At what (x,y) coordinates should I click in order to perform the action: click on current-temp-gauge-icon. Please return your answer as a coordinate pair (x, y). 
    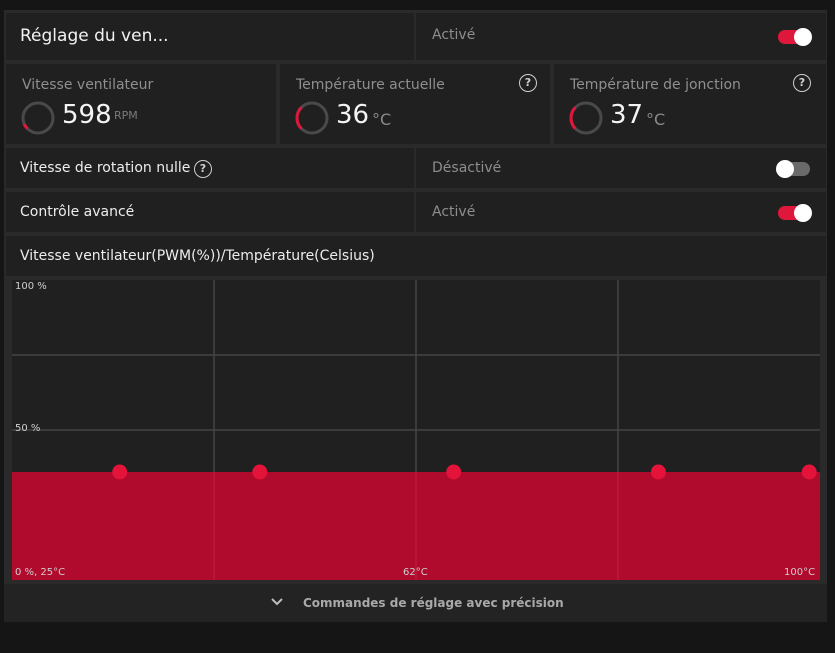
    Looking at the image, I should click on (312, 118).